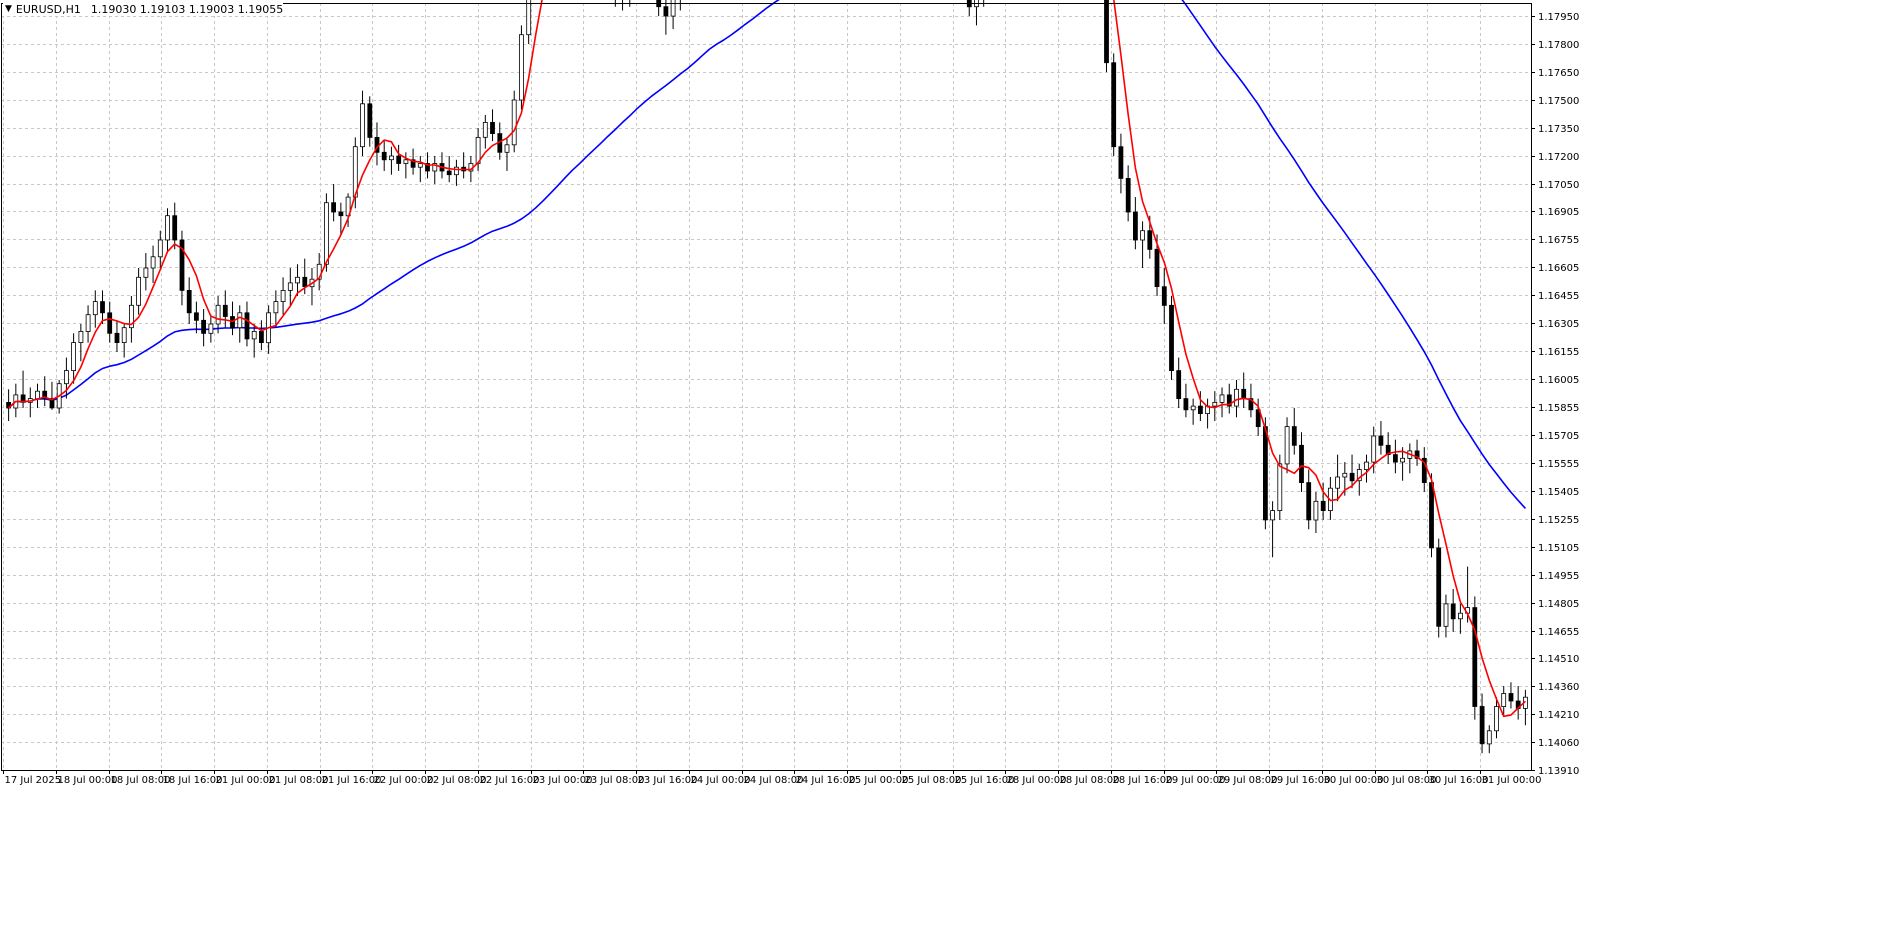  Describe the element at coordinates (932, 780) in the screenshot. I see `time-tick-label: 25 Jul 08:00` at that location.